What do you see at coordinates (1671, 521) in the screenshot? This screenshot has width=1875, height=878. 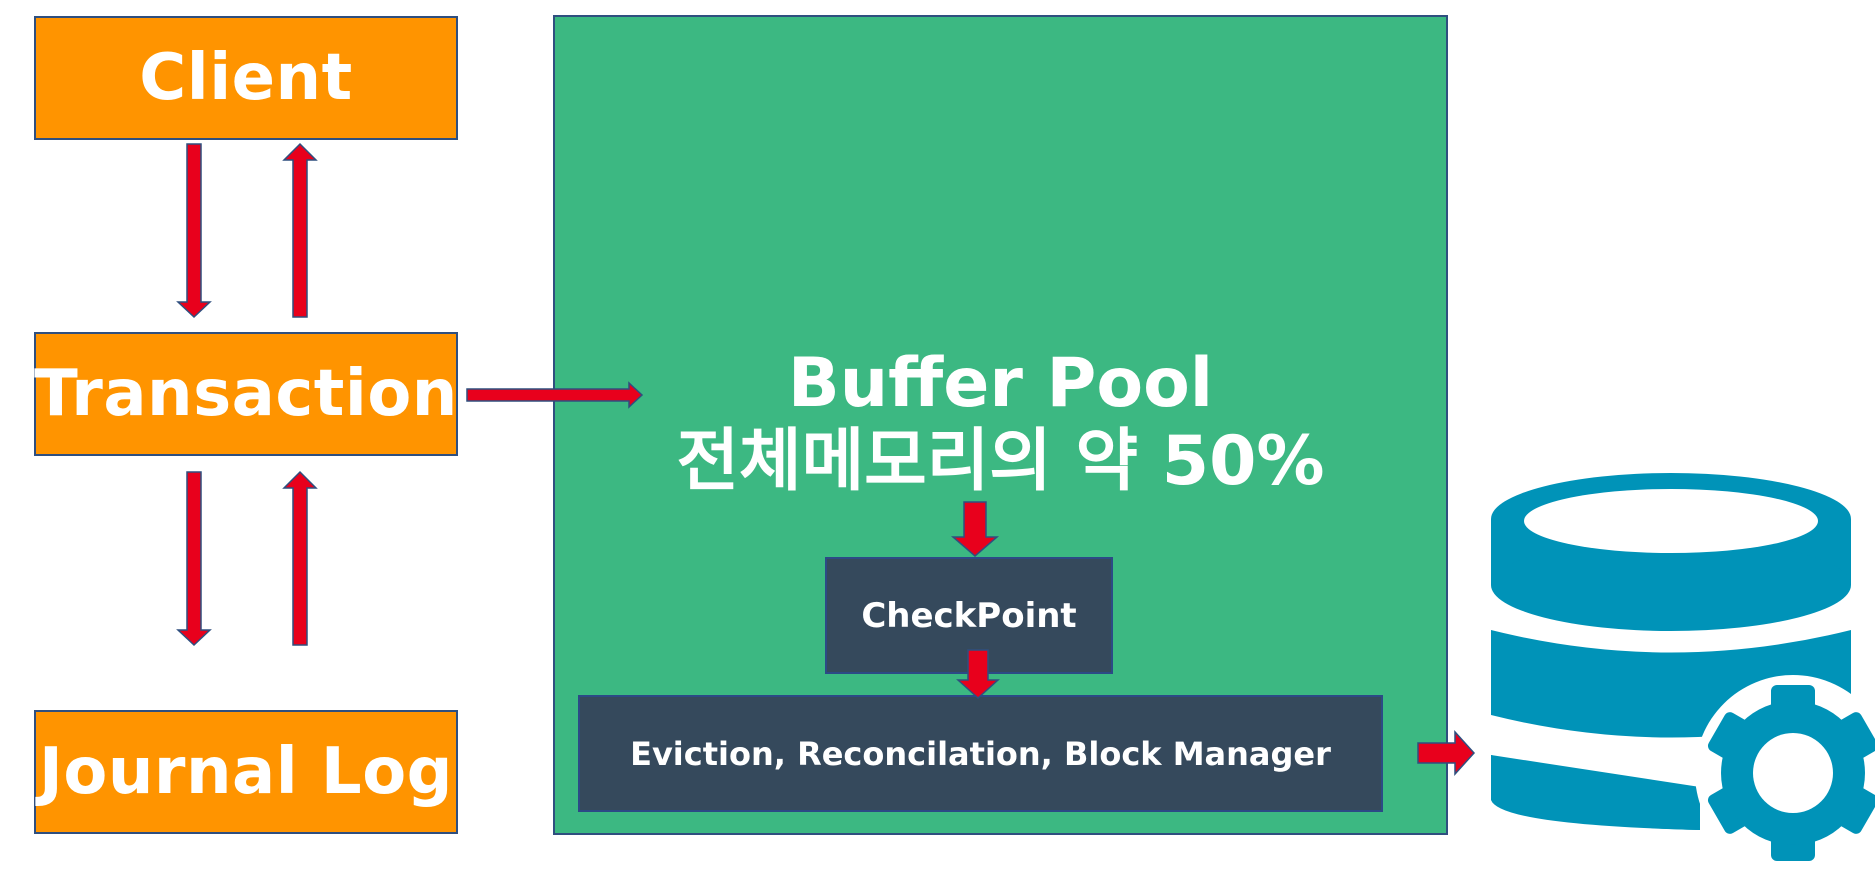 I see `database-top-ring` at bounding box center [1671, 521].